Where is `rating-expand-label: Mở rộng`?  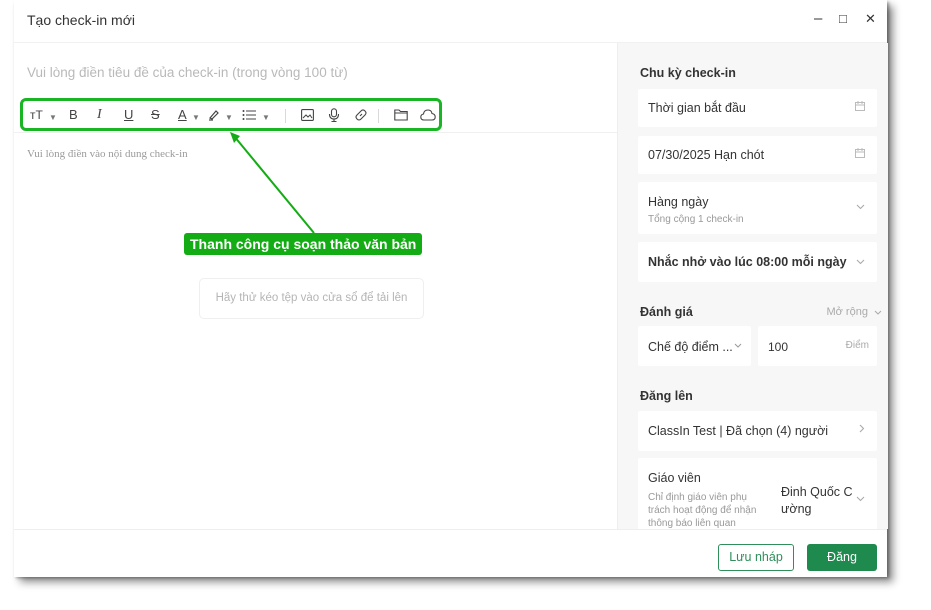 rating-expand-label: Mở rộng is located at coordinates (847, 312).